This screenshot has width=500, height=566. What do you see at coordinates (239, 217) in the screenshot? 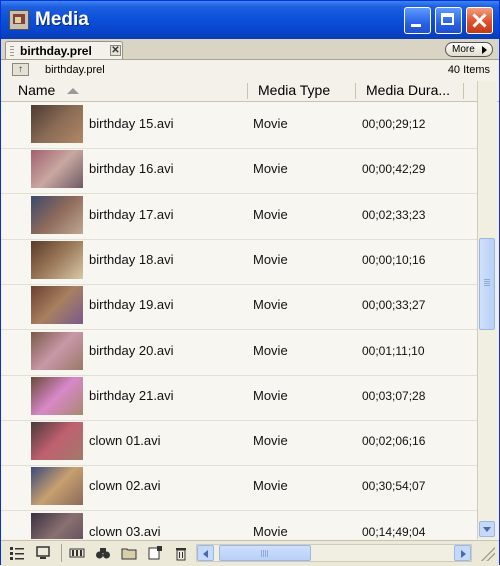
I see `list-item: birthday 17.avi Movie 00;02;33;23` at bounding box center [239, 217].